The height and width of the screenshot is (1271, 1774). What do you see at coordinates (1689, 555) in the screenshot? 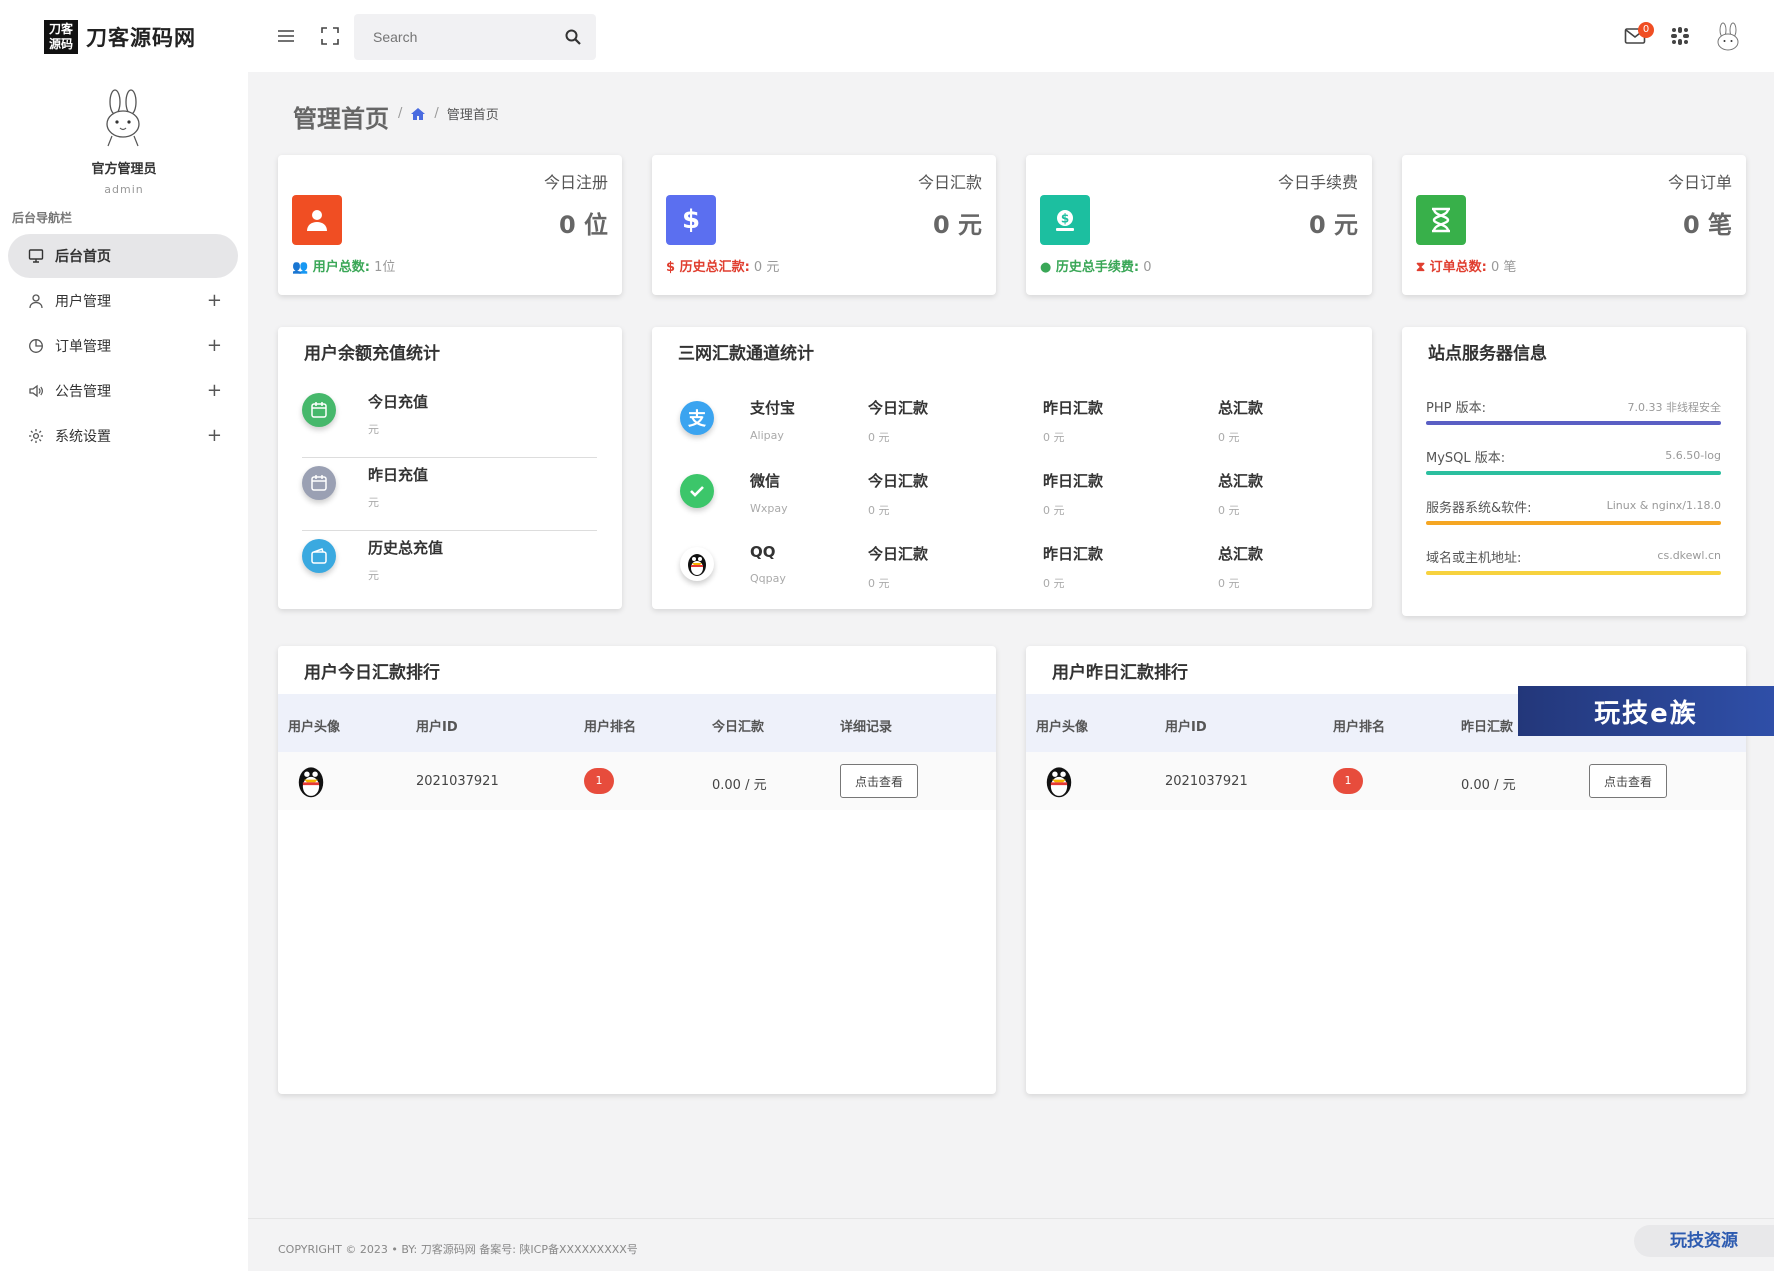
I see `server-value: cs.dkewl.cn` at bounding box center [1689, 555].